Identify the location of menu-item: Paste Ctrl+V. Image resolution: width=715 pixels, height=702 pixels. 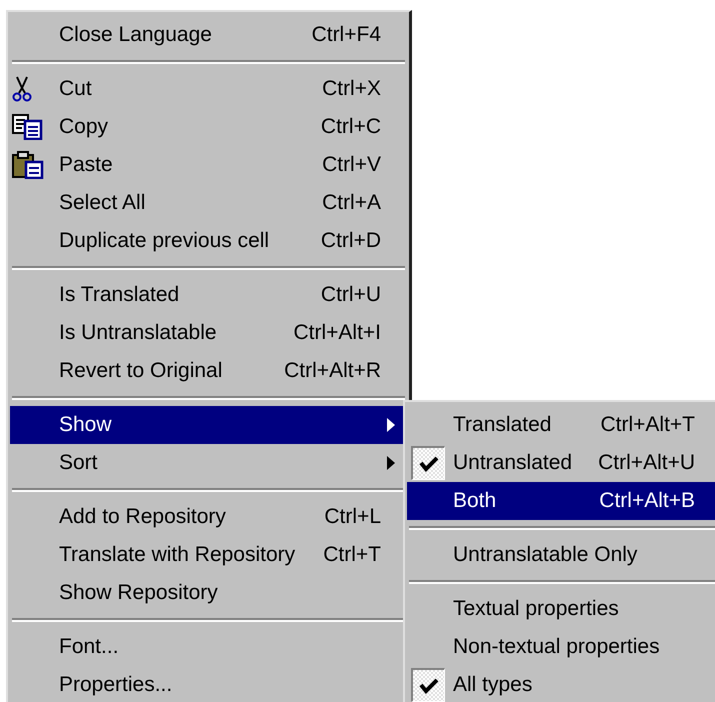
(208, 165).